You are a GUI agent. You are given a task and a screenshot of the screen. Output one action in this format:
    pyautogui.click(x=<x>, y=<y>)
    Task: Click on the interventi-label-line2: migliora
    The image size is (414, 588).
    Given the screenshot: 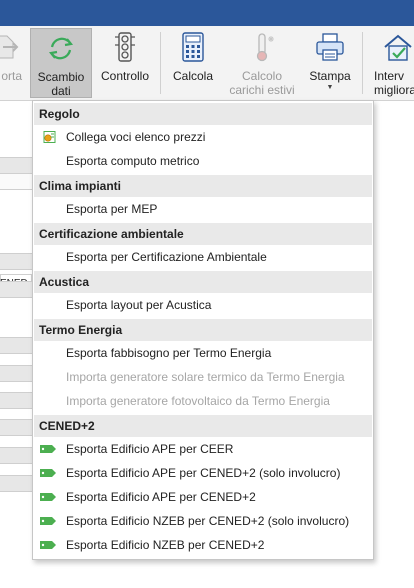 What is the action you would take?
    pyautogui.click(x=394, y=90)
    